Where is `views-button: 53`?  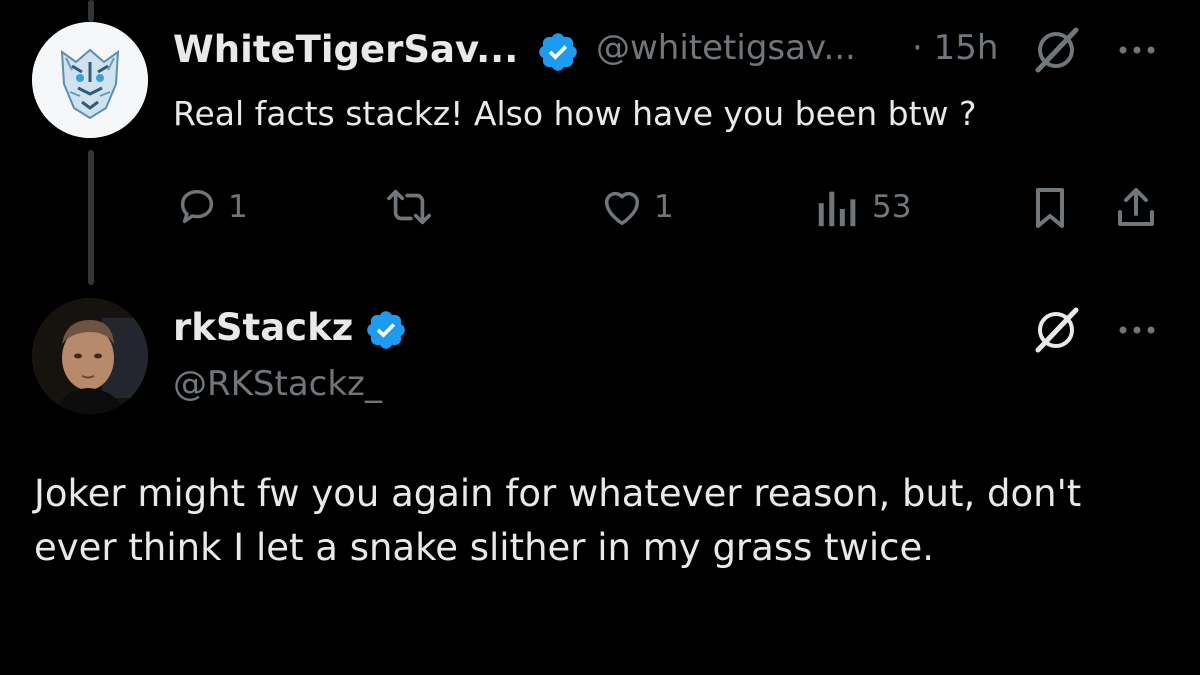
views-button: 53 is located at coordinates (862, 207).